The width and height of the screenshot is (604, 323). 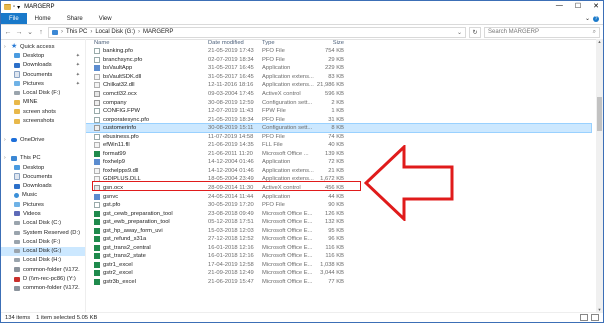 I want to click on scroll-up-icon: ▲, so click(x=599, y=42).